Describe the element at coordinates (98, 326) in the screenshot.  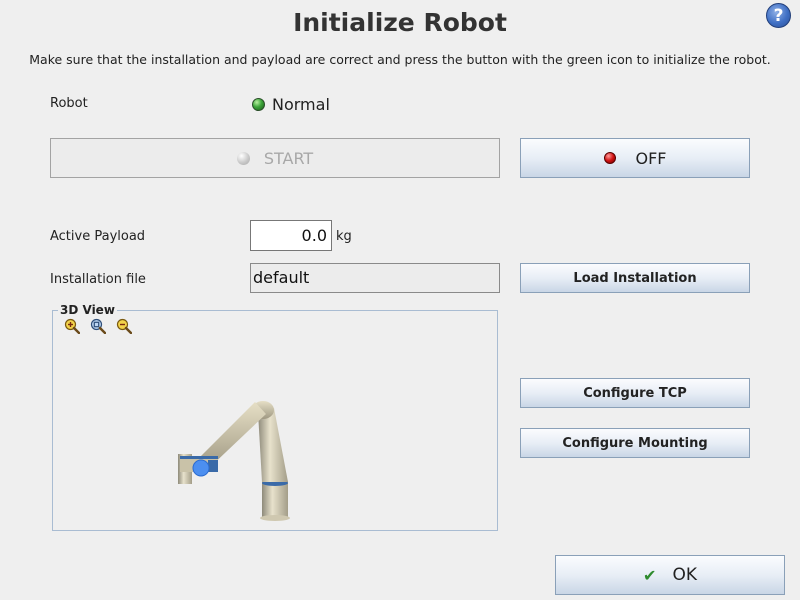
I see `zoom-fit-icon` at that location.